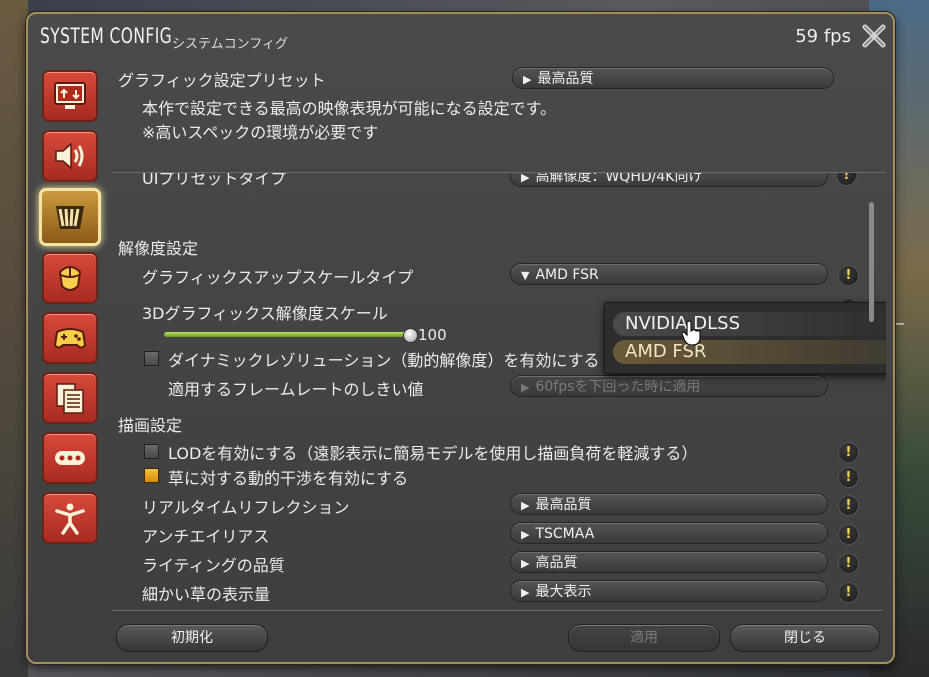 Image resolution: width=929 pixels, height=677 pixels. What do you see at coordinates (460, 35) in the screenshot?
I see `title-bar: SYSTEM CONFIG システムコンフィグ 59 fps` at bounding box center [460, 35].